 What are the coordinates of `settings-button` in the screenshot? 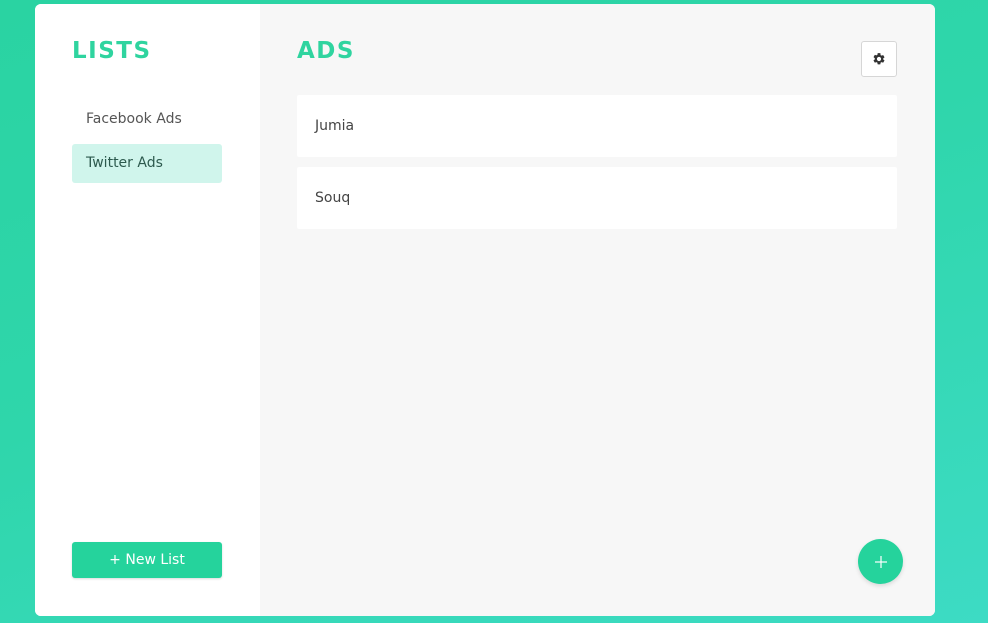 It's located at (879, 59).